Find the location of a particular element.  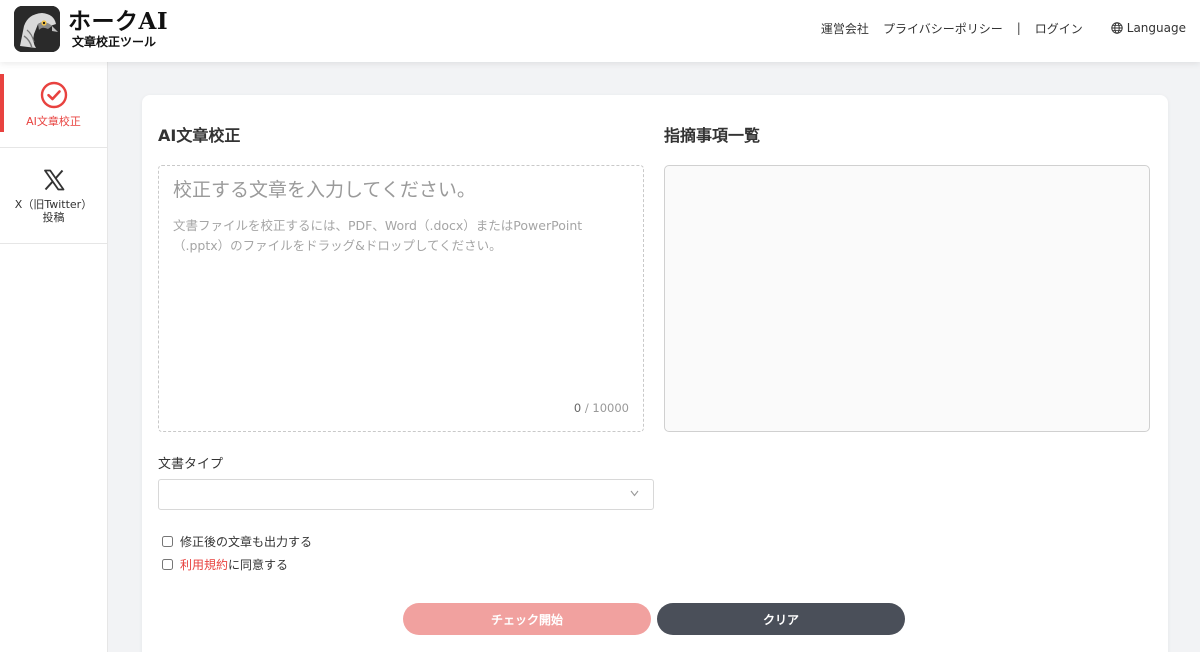

language-selector: Language is located at coordinates (1148, 28).